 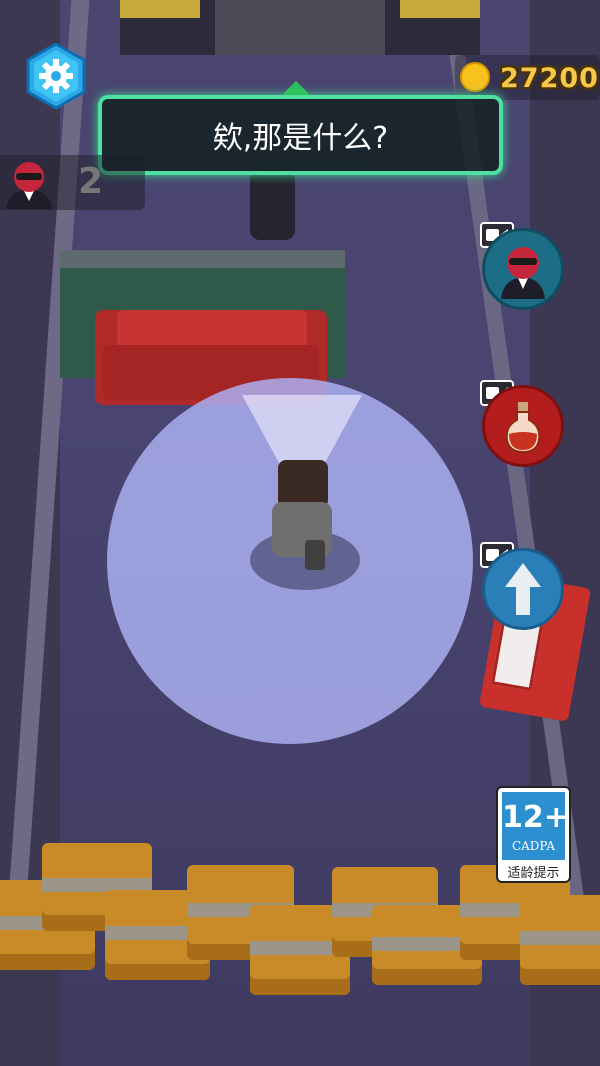 What do you see at coordinates (72, 182) in the screenshot?
I see `remaining-targets-counter: 2` at bounding box center [72, 182].